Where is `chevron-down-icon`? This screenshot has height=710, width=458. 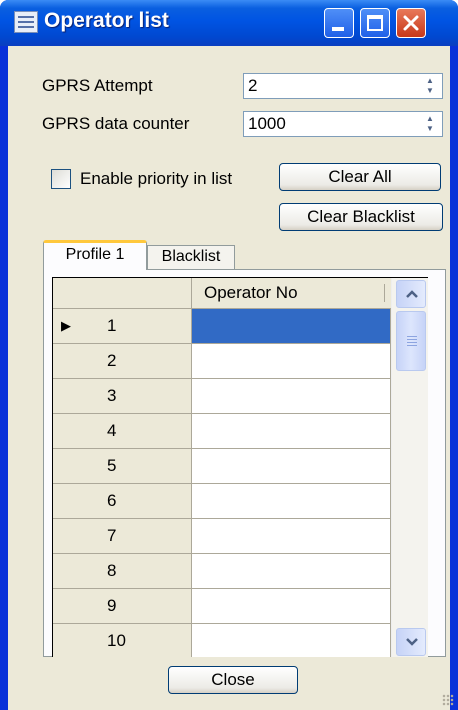
chevron-down-icon is located at coordinates (412, 642).